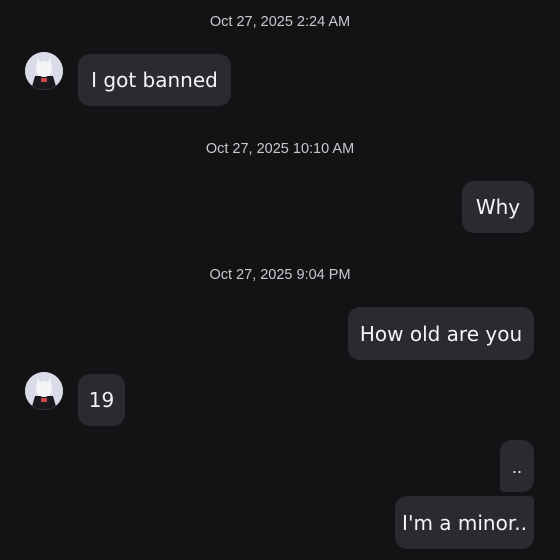 The width and height of the screenshot is (560, 560). I want to click on outgoing-message-bubble: .., so click(517, 466).